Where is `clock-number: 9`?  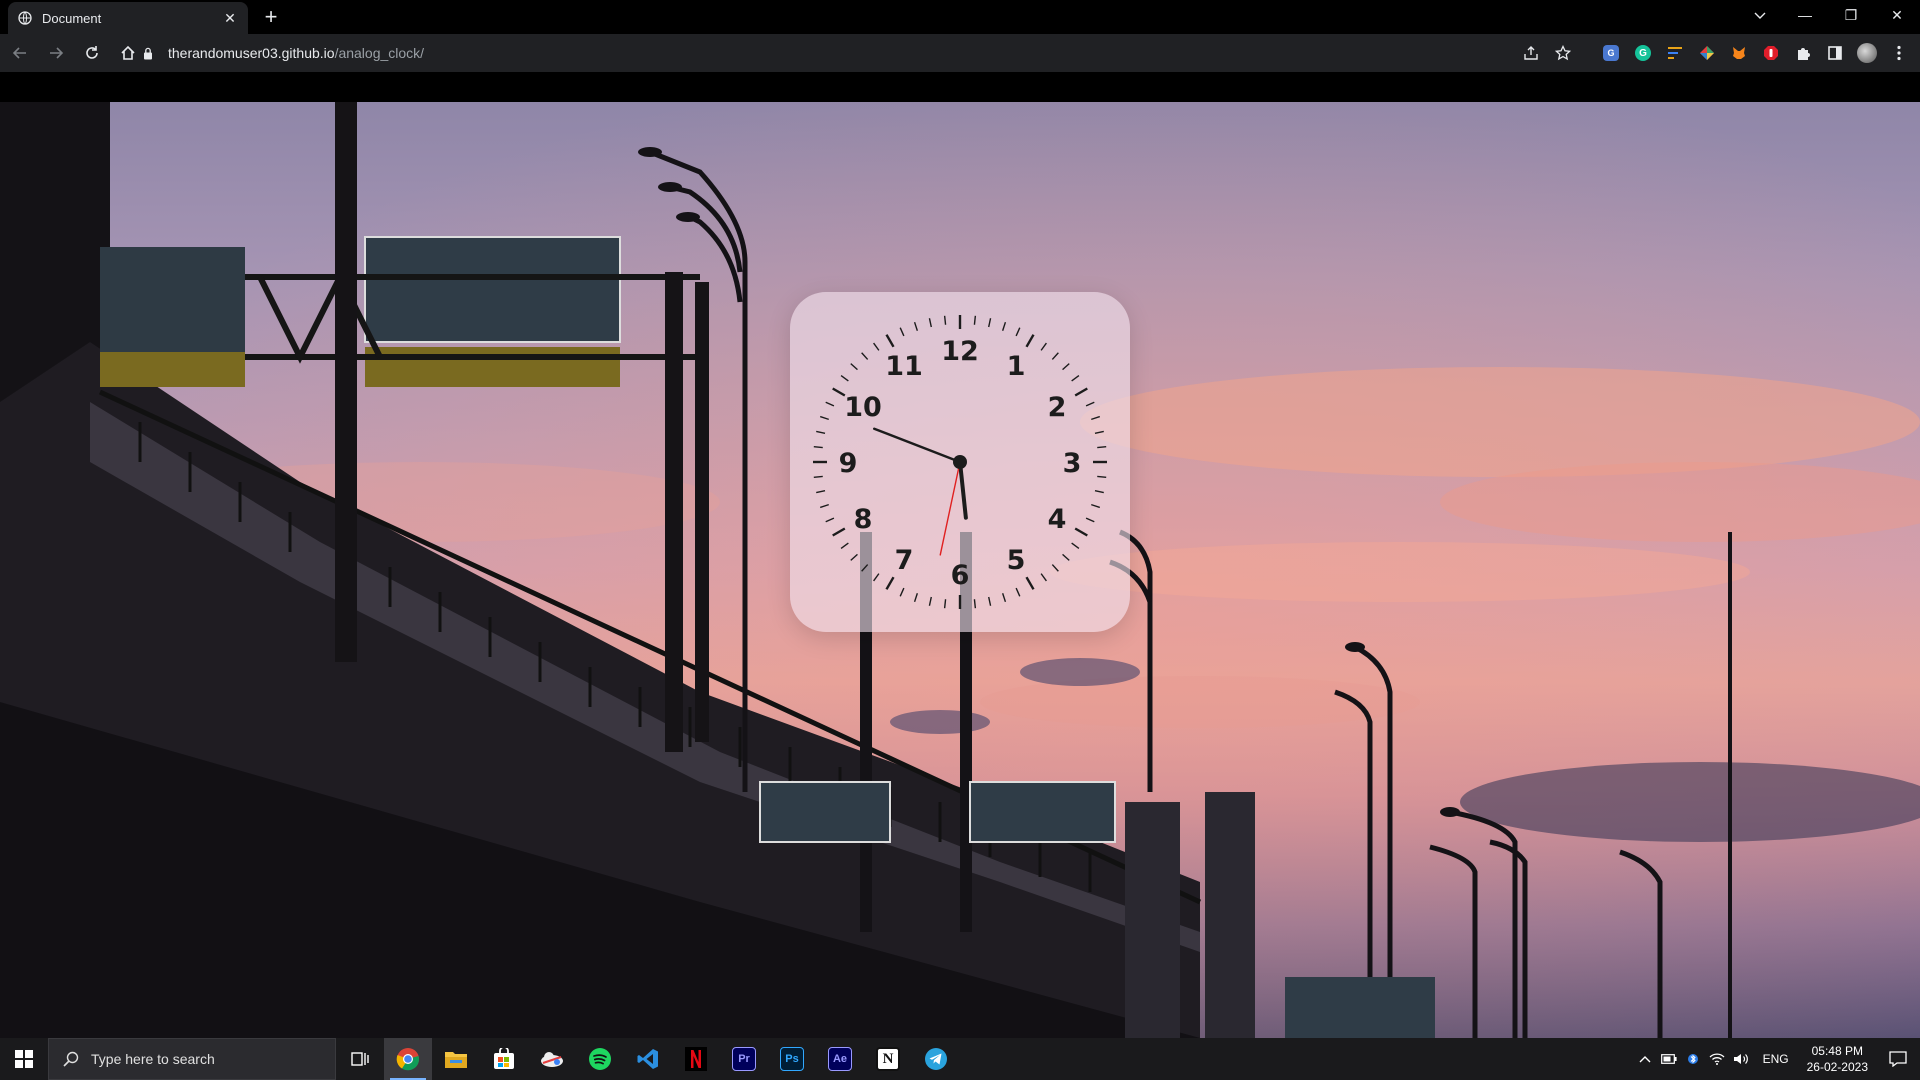
clock-number: 9 is located at coordinates (848, 463).